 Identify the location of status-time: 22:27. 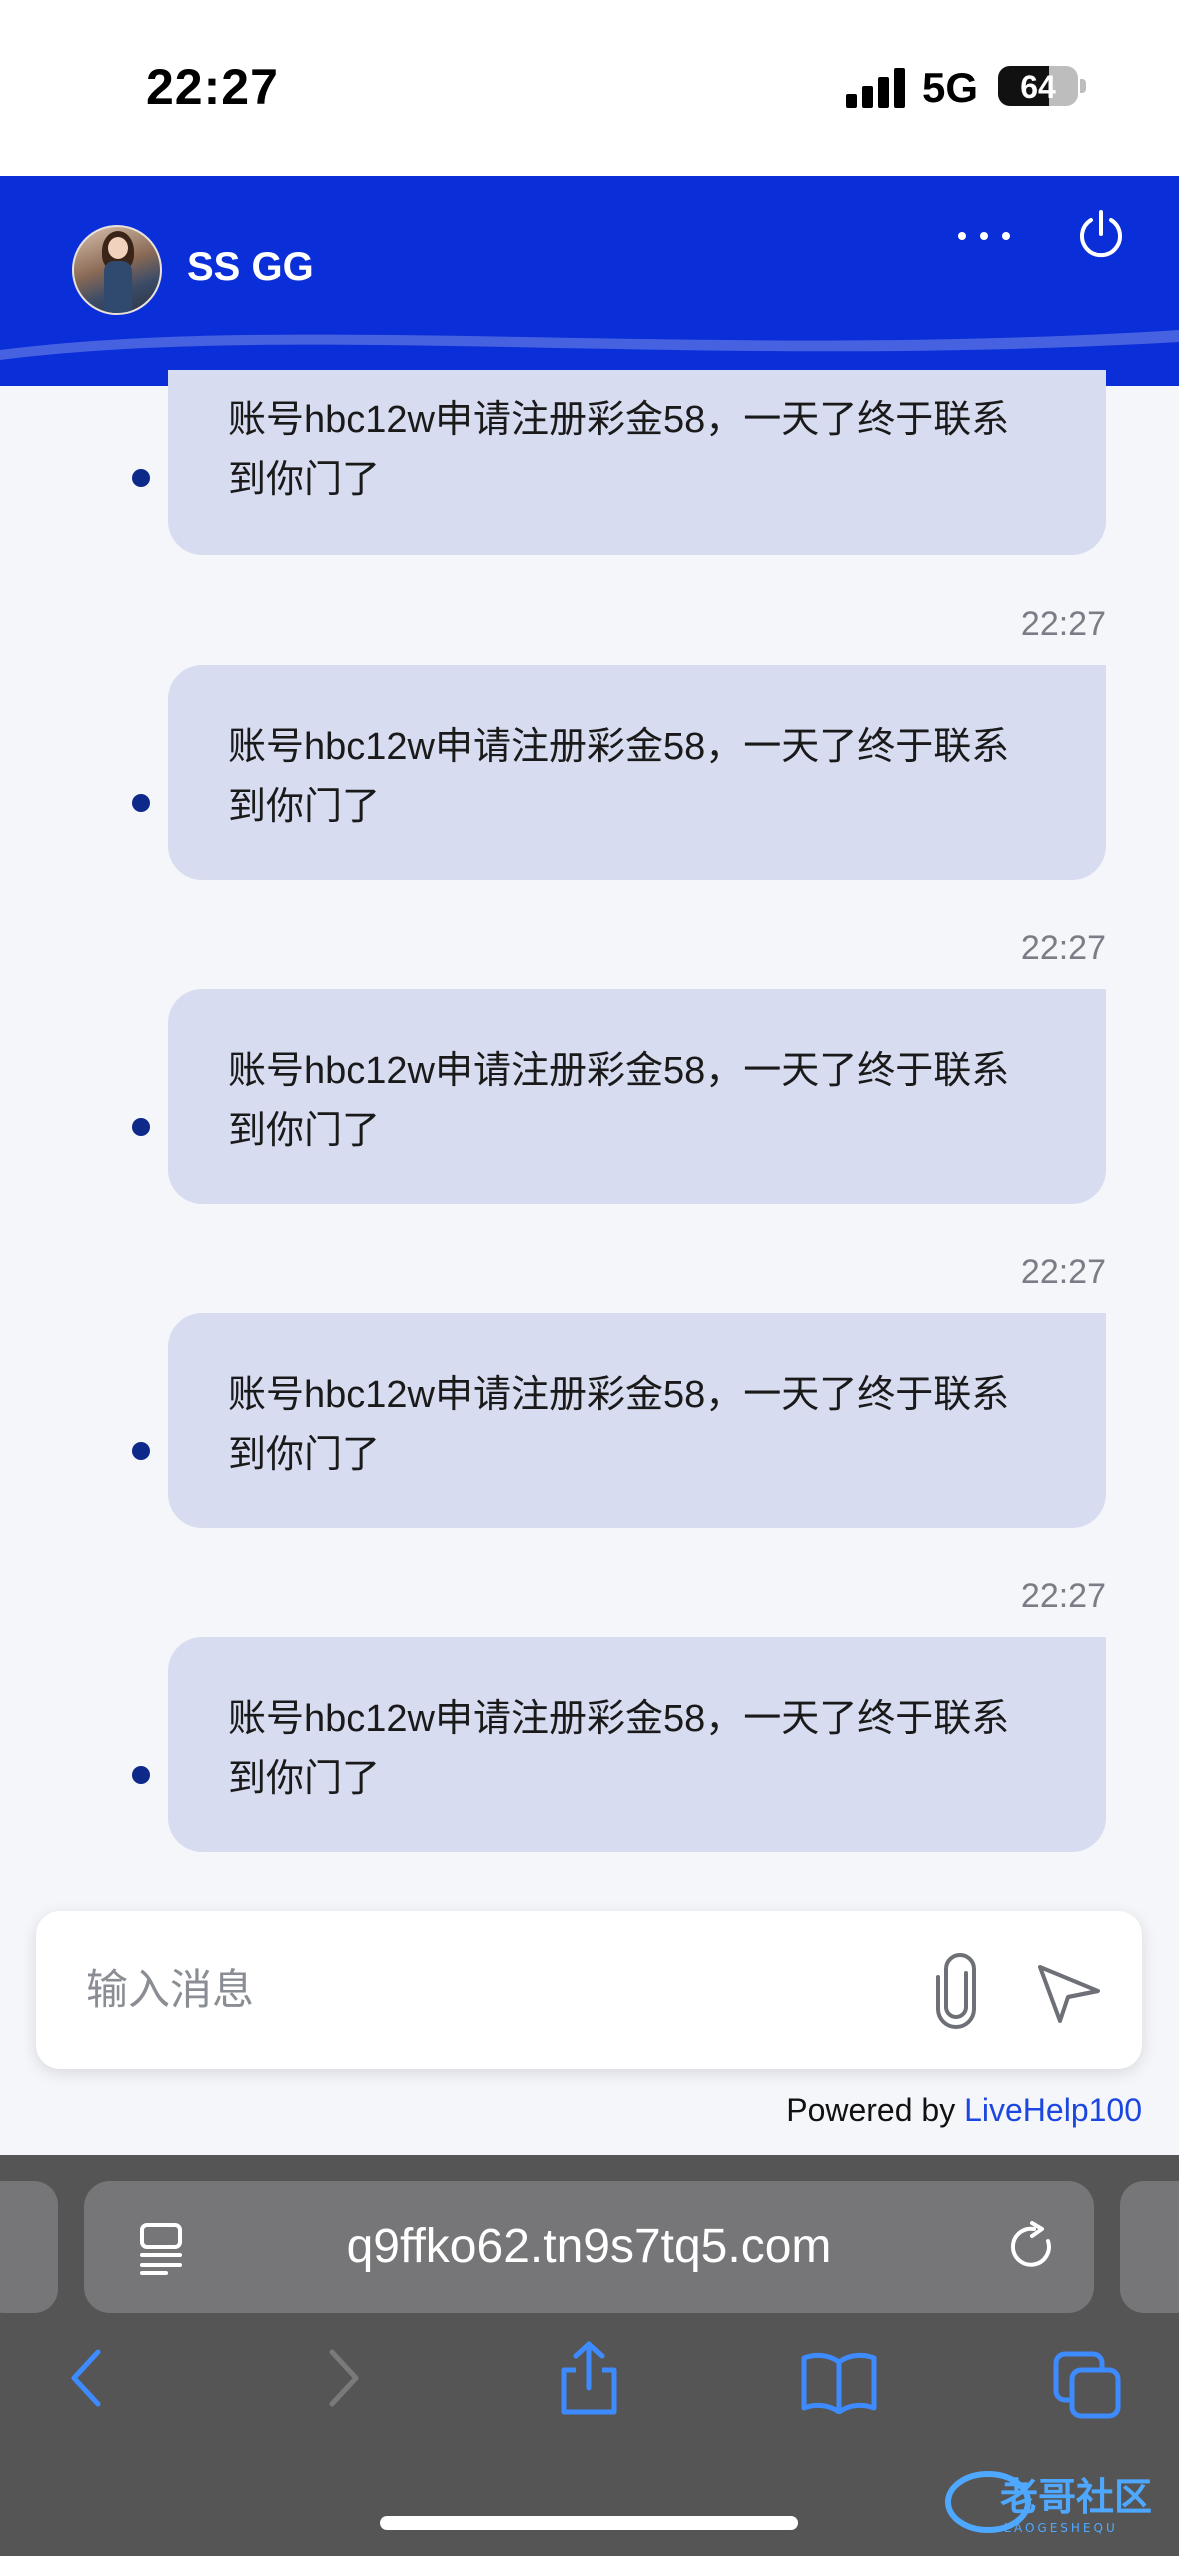
(212, 87).